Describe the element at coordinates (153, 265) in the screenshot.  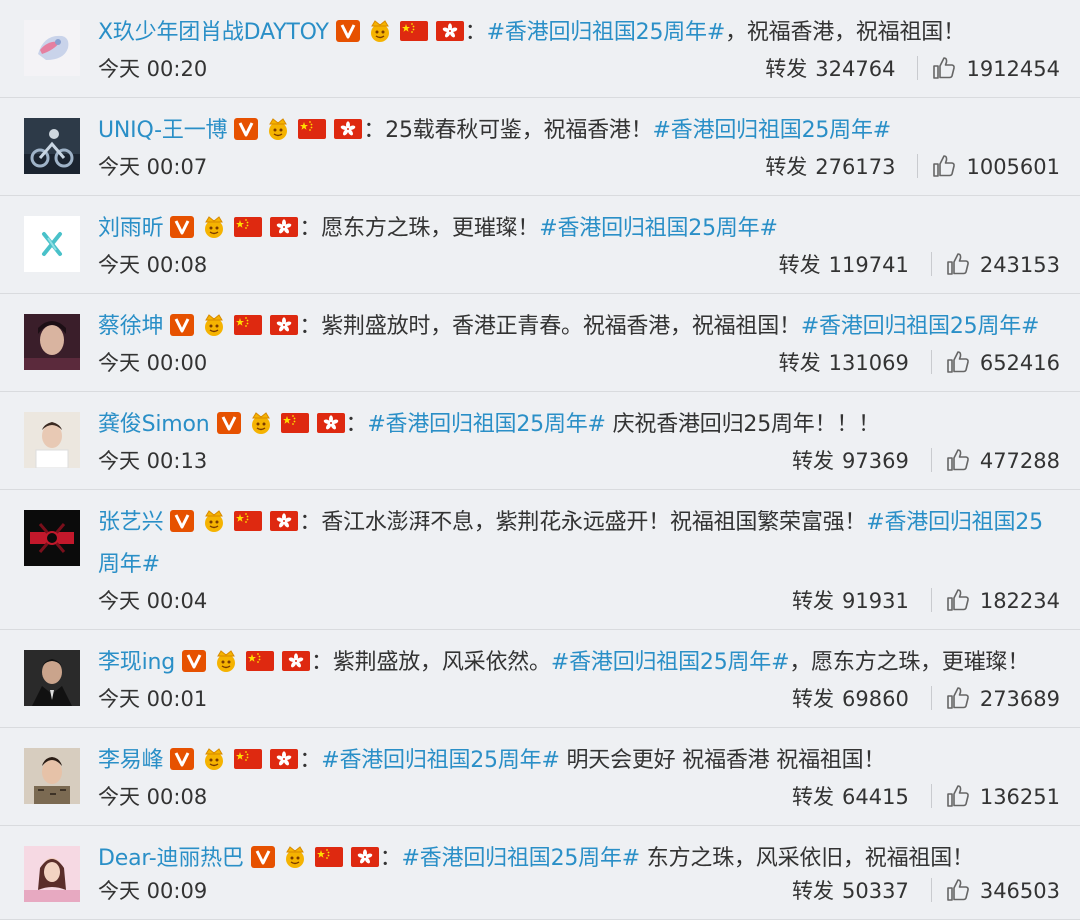
I see `timestamp: 今天 00:08` at that location.